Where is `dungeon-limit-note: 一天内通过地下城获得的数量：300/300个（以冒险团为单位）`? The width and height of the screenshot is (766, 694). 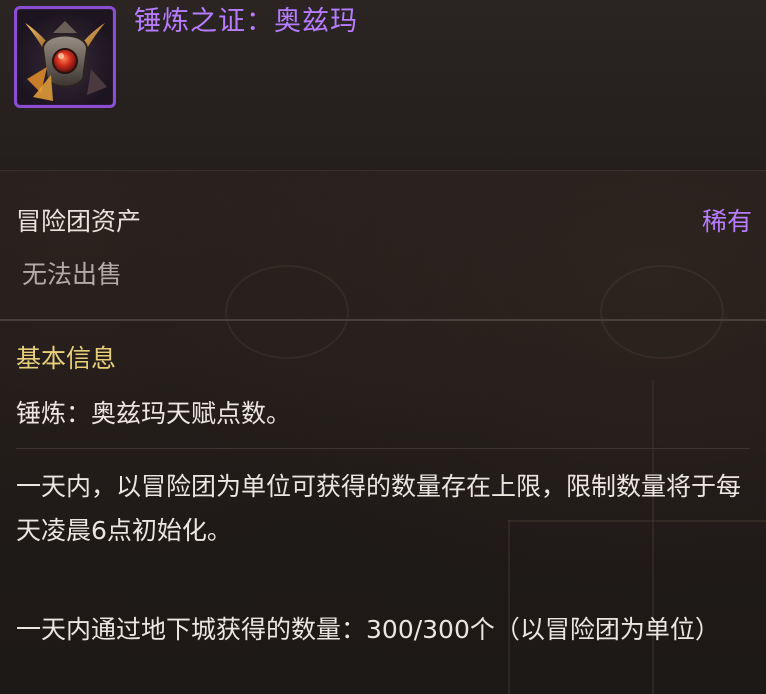
dungeon-limit-note: 一天内通过地下城获得的数量：300/300个（以冒险团为单位） is located at coordinates (368, 629).